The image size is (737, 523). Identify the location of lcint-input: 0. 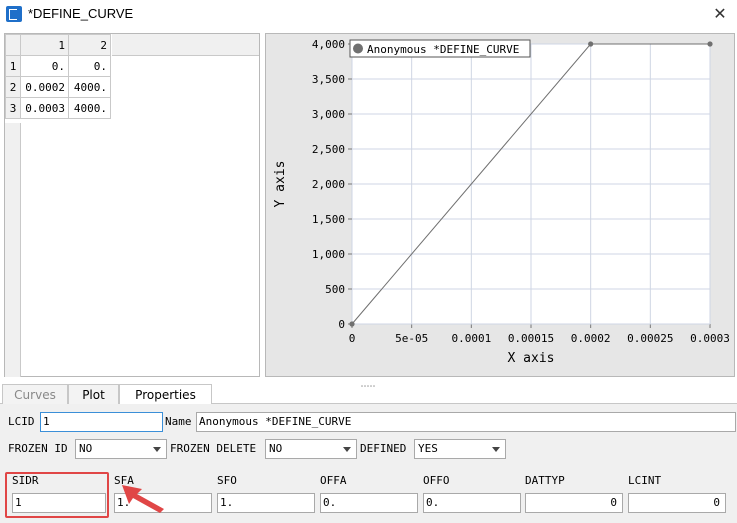
(677, 503).